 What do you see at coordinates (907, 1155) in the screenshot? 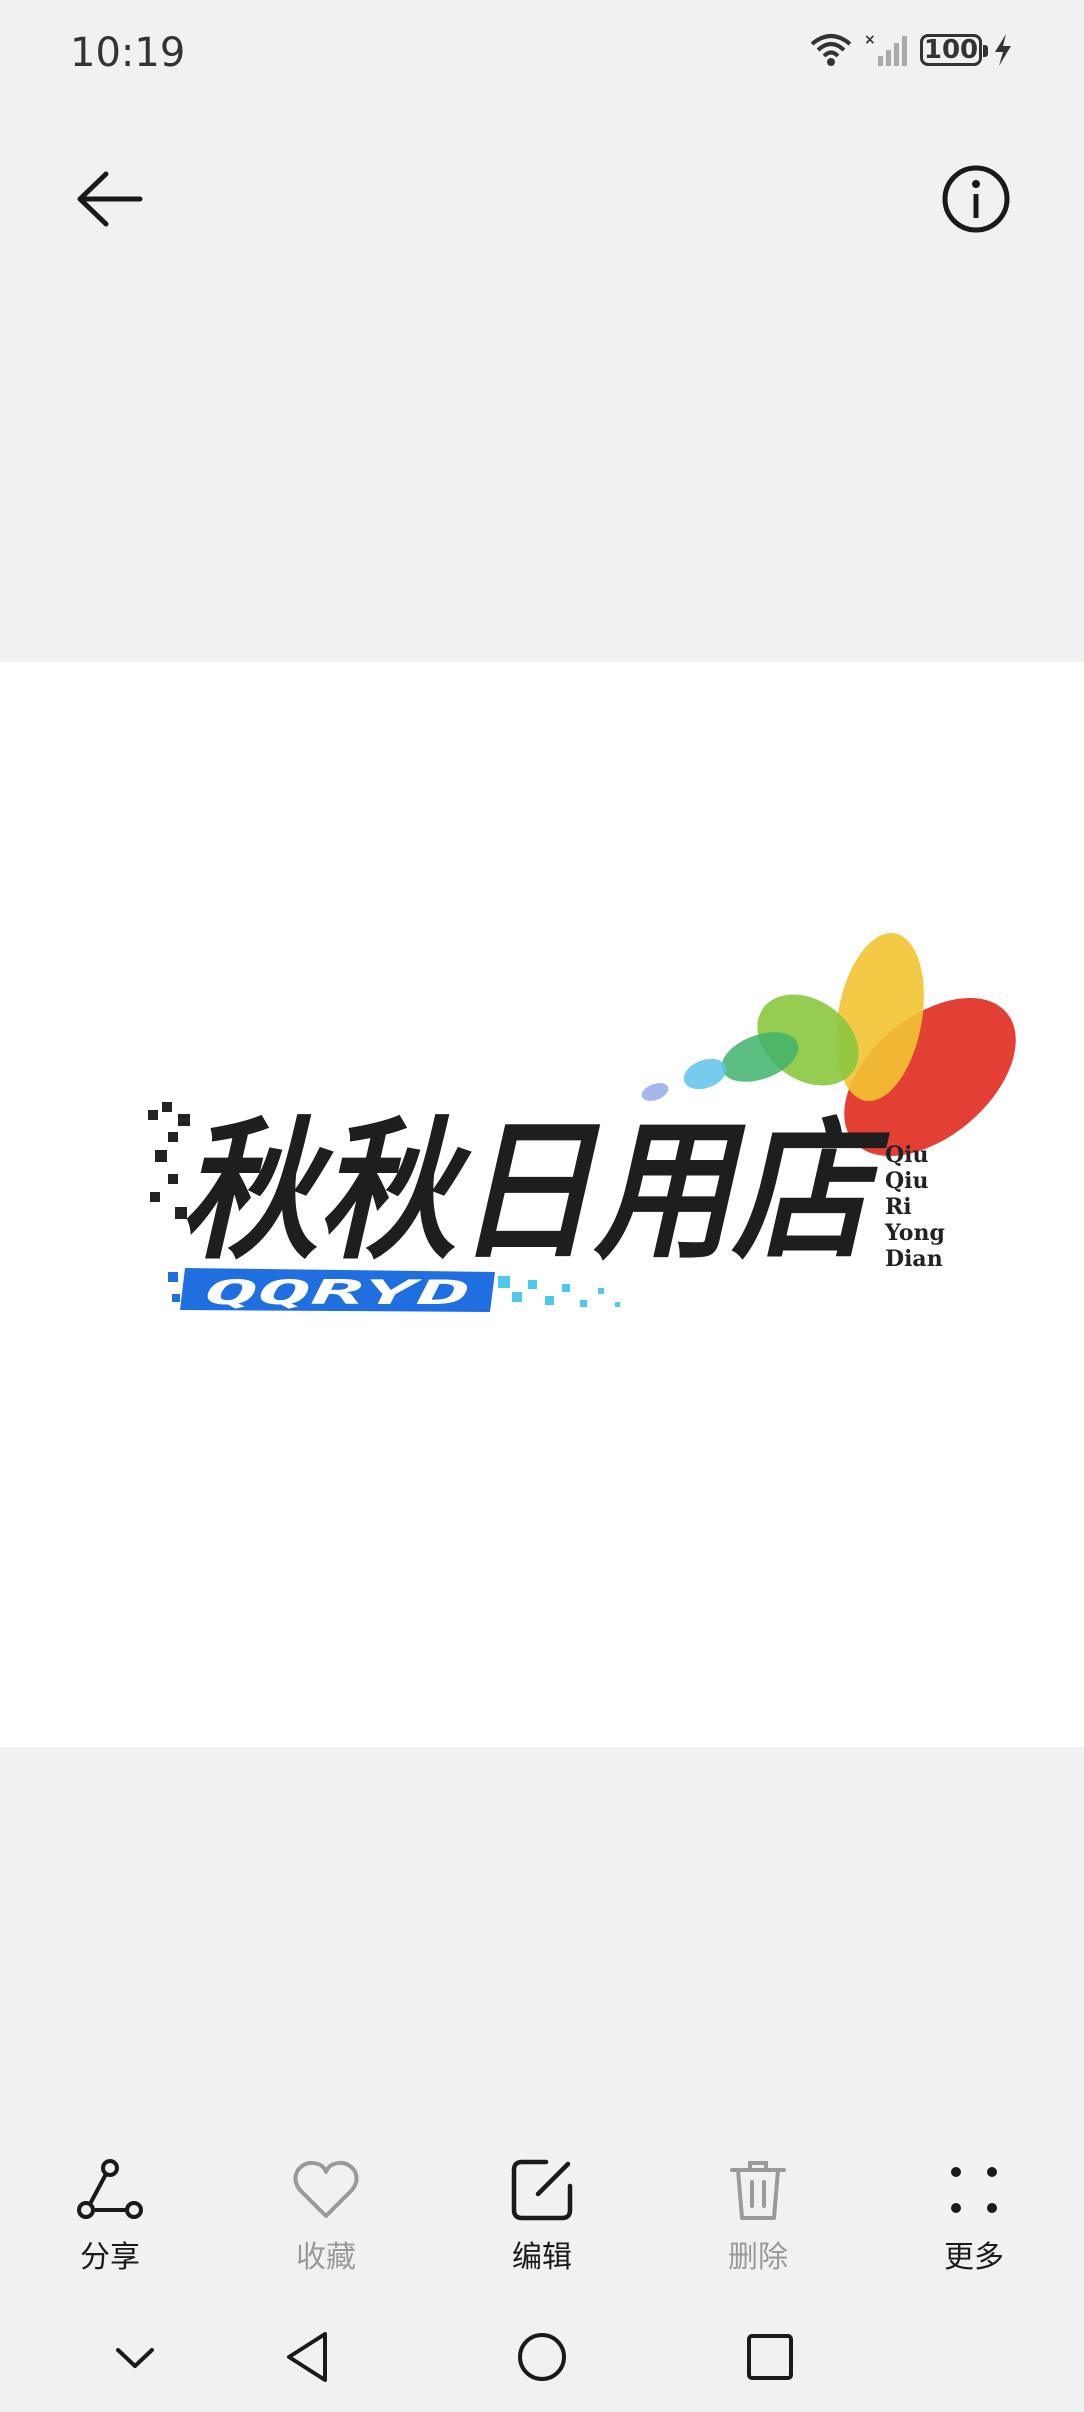
I see `logo-pinyin-1: Qiu` at bounding box center [907, 1155].